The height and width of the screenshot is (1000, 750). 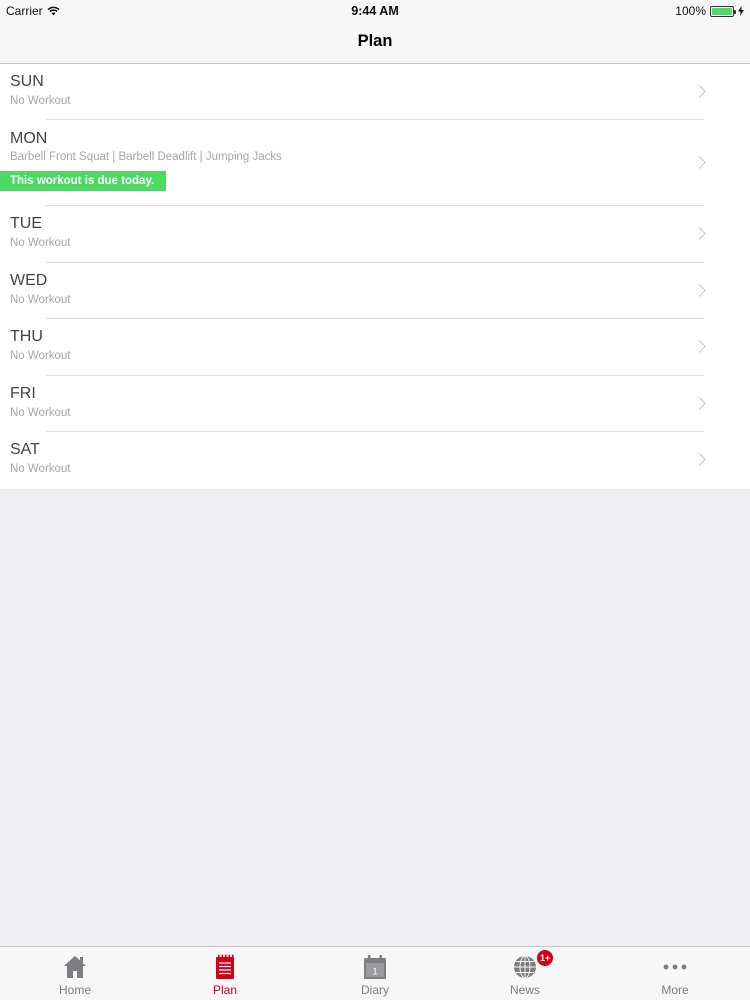 What do you see at coordinates (375, 404) in the screenshot?
I see `day-row-fri: FRI No Workout` at bounding box center [375, 404].